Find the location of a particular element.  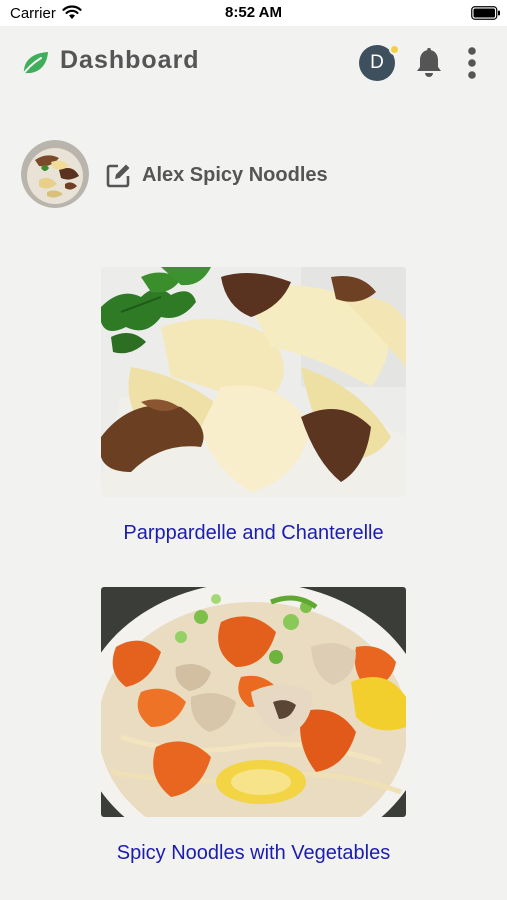

recipe-title-link: Spicy Noodles with Vegetables is located at coordinates (253, 853).